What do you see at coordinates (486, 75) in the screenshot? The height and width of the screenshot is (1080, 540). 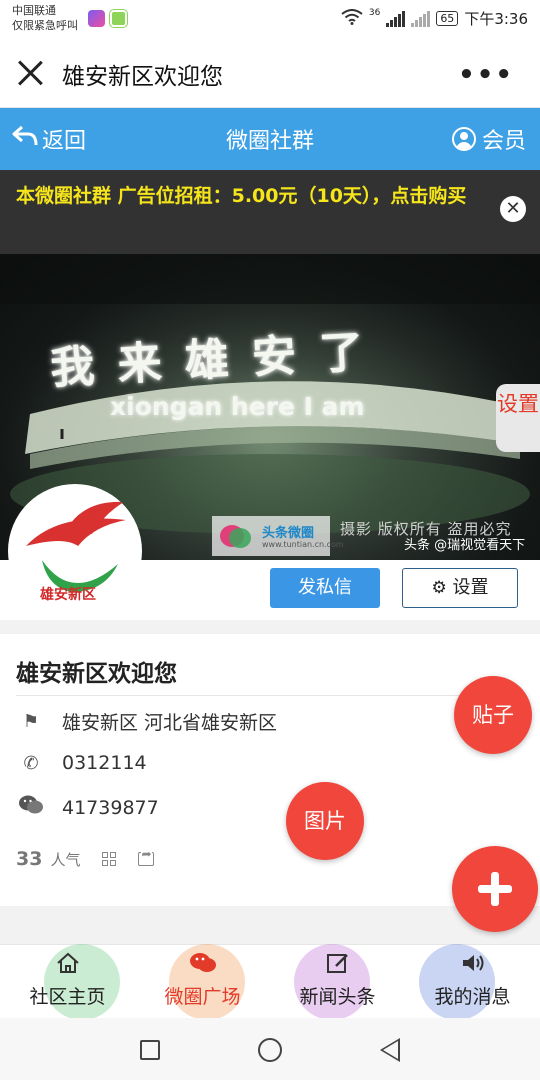 I see `more-menu-icon: •••` at bounding box center [486, 75].